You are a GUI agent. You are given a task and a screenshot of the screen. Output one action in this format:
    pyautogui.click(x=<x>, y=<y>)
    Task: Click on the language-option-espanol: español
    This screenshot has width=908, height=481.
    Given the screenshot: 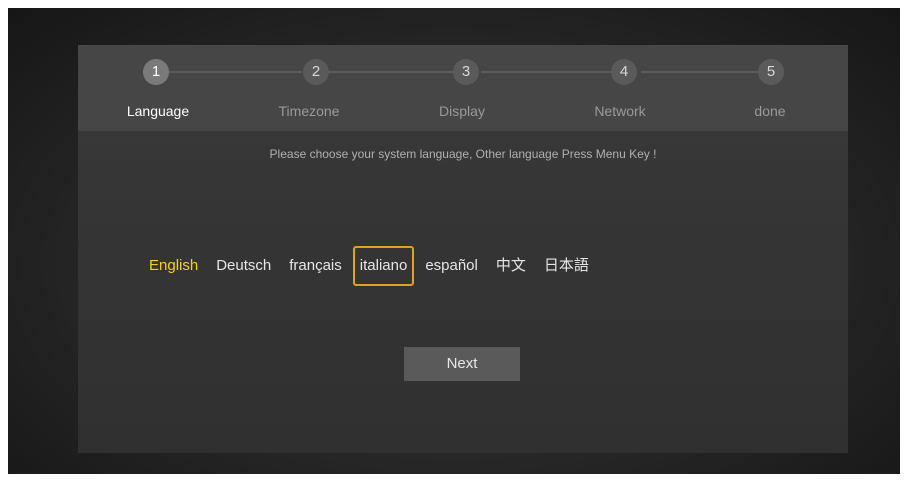 What is the action you would take?
    pyautogui.click(x=451, y=266)
    